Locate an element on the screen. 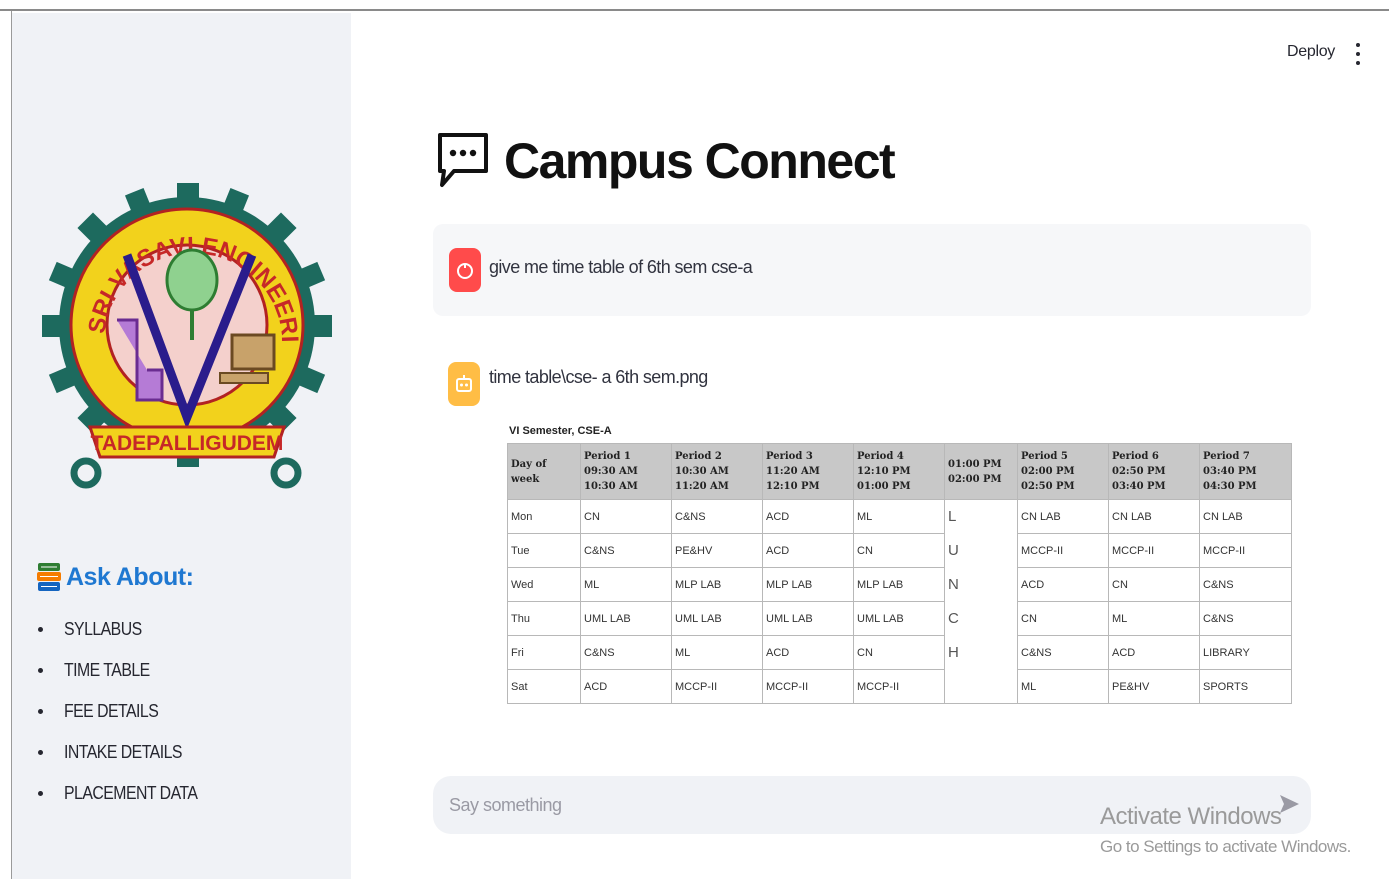  header-line: 09:30 AM is located at coordinates (611, 471).